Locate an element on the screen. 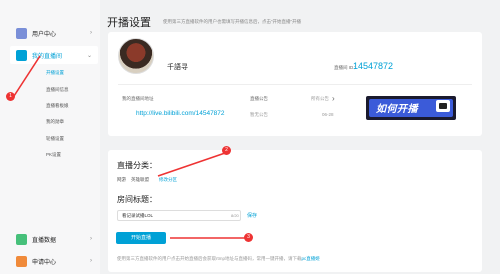 This screenshot has height=274, width=500. annotation-badge-2: 2 is located at coordinates (226, 150).